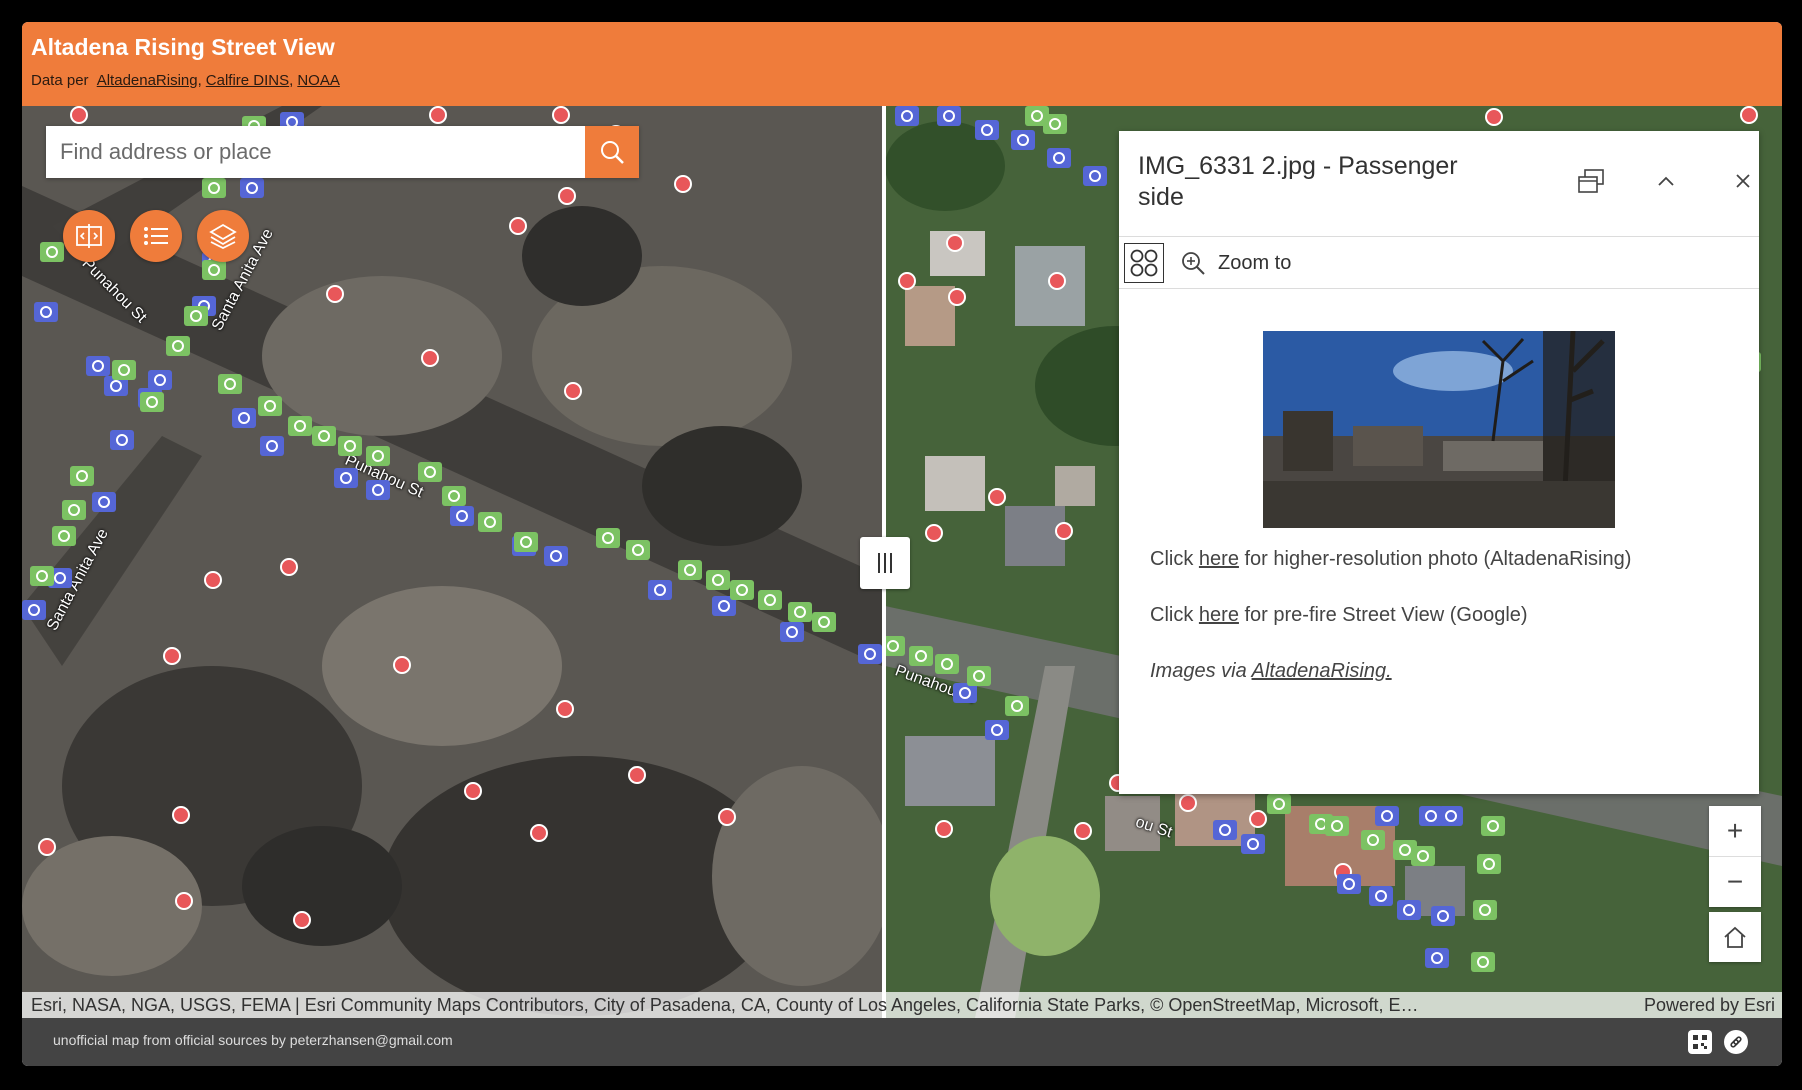 Image resolution: width=1802 pixels, height=1090 pixels. Describe the element at coordinates (1709, 1005) in the screenshot. I see `powered-by-esri: Powered by Esri` at that location.